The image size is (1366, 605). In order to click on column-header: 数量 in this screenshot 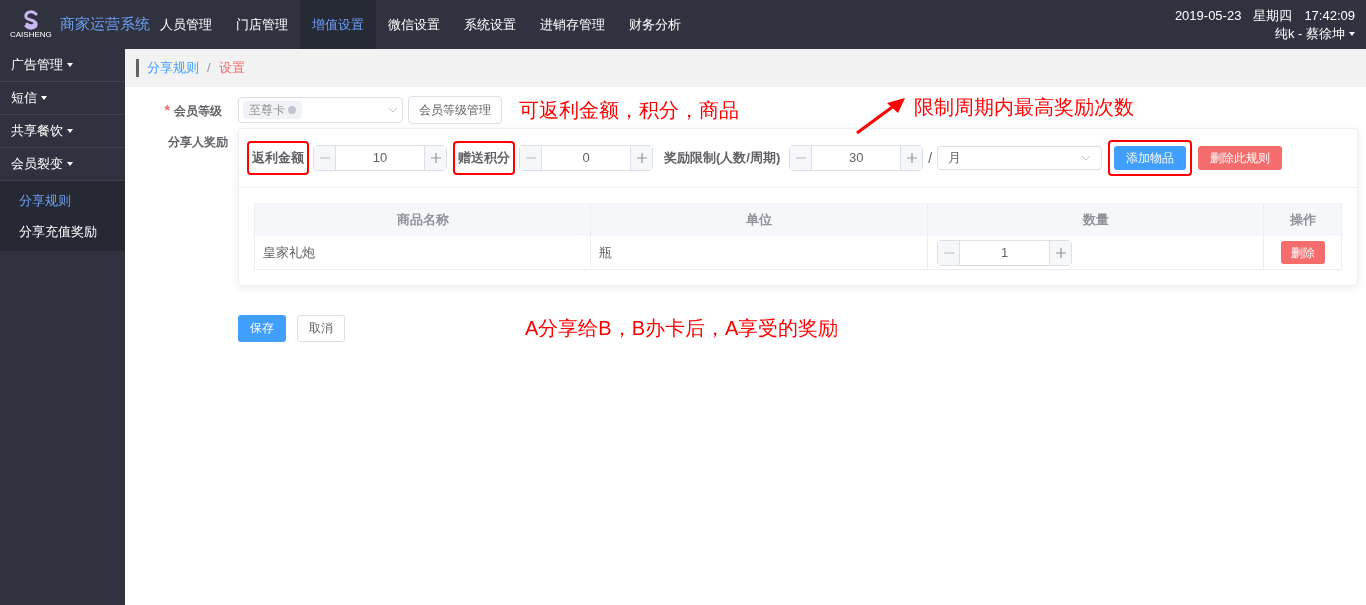, I will do `click(1096, 219)`.